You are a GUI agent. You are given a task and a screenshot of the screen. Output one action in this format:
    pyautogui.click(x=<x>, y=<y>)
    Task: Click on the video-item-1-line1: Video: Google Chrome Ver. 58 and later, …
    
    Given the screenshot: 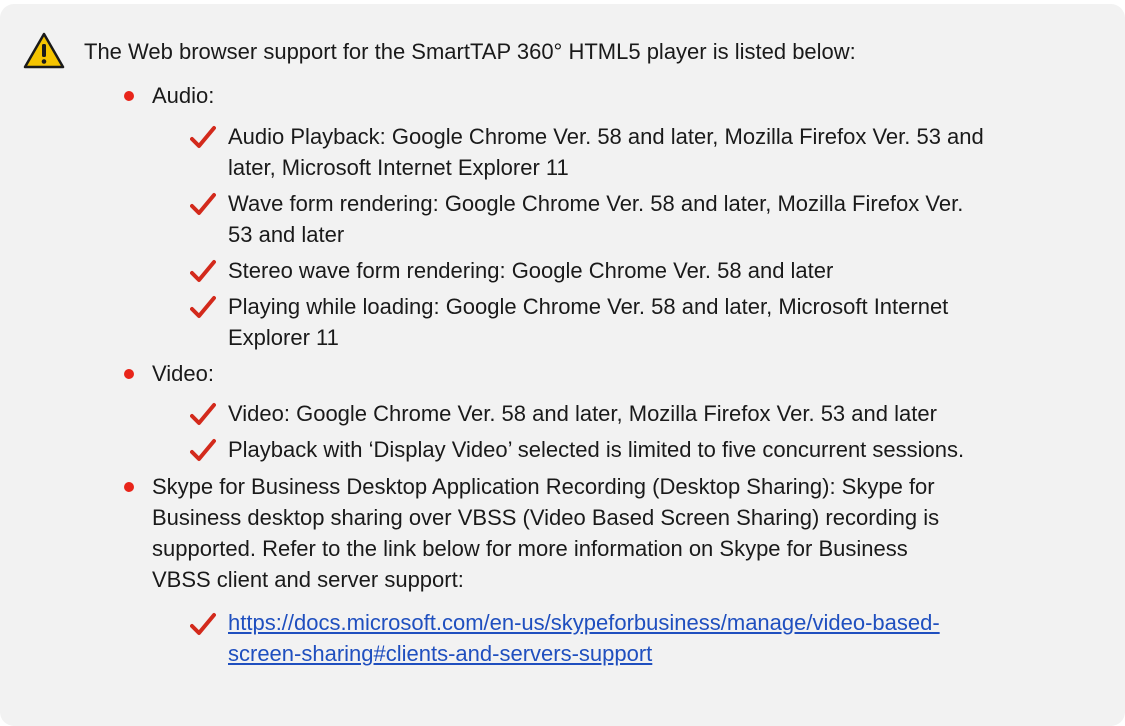 What is the action you would take?
    pyautogui.click(x=582, y=413)
    